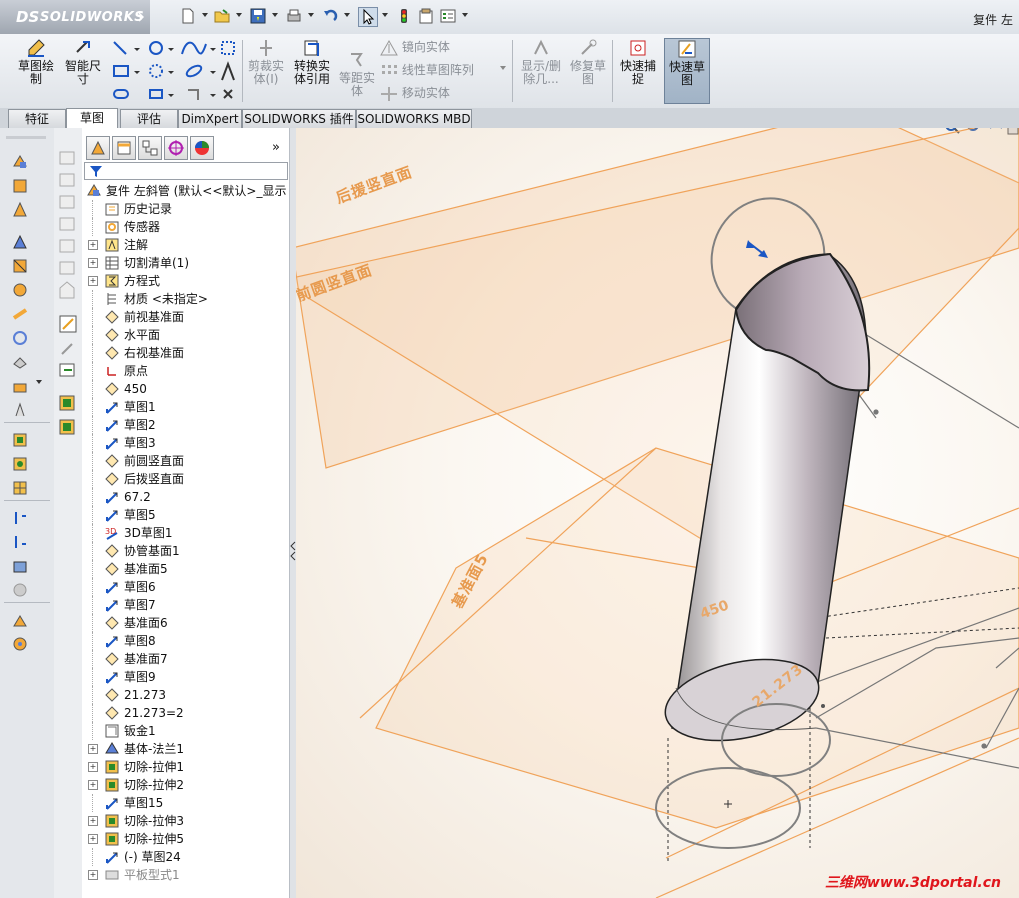 This screenshot has width=1019, height=898. I want to click on tree-item: + 切割清单(1), so click(186, 263).